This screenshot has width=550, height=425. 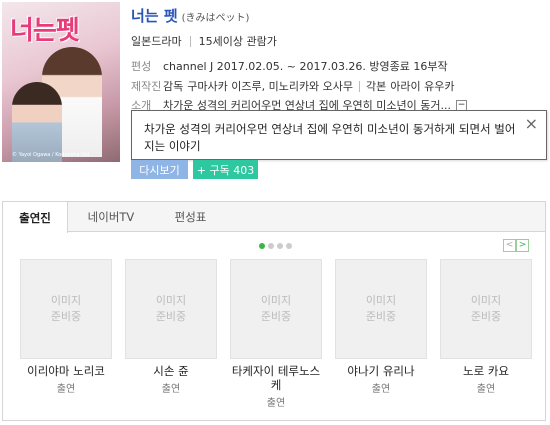 I want to click on next-arrow-icon: >, so click(x=522, y=245).